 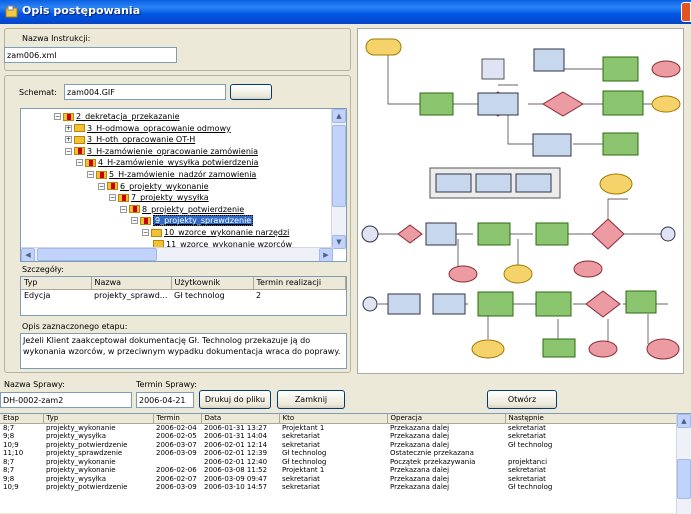 I want to click on tree-horizontal-scrollbar: ◀ ▶, so click(x=177, y=254).